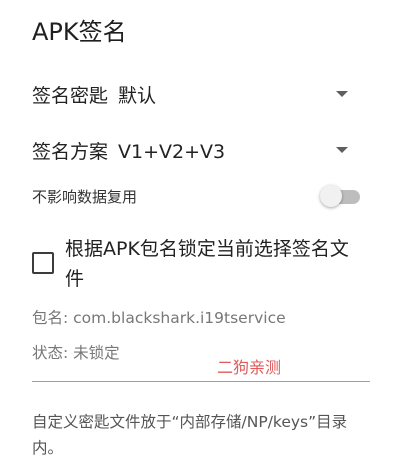 The image size is (400, 475). What do you see at coordinates (43, 263) in the screenshot?
I see `lock-by-package-checkbox` at bounding box center [43, 263].